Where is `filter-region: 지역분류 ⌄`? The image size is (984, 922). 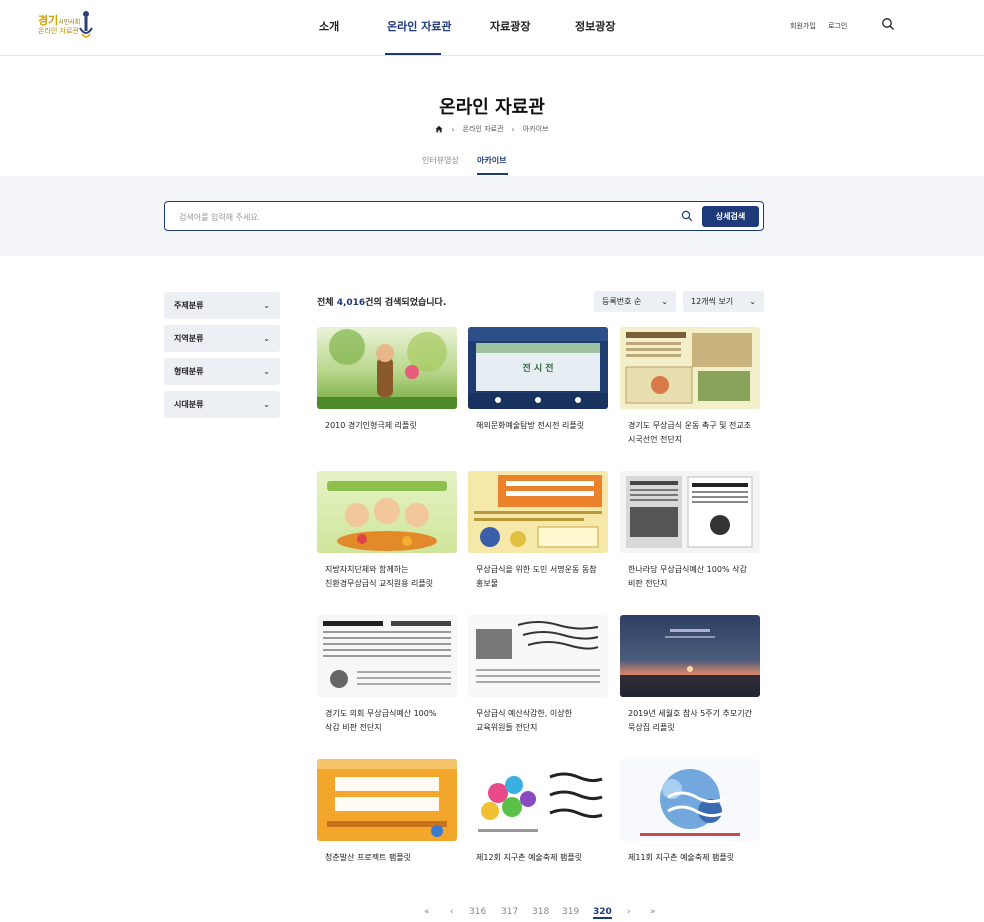
filter-region: 지역분류 ⌄ is located at coordinates (222, 338).